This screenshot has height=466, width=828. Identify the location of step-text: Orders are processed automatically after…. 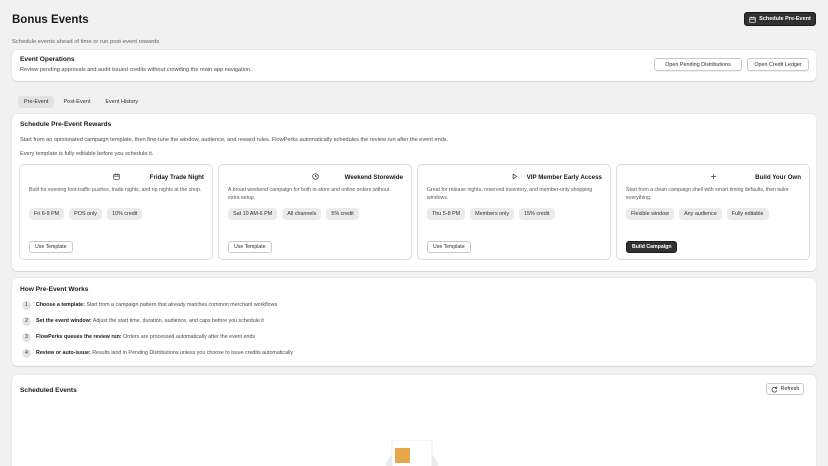
(188, 337).